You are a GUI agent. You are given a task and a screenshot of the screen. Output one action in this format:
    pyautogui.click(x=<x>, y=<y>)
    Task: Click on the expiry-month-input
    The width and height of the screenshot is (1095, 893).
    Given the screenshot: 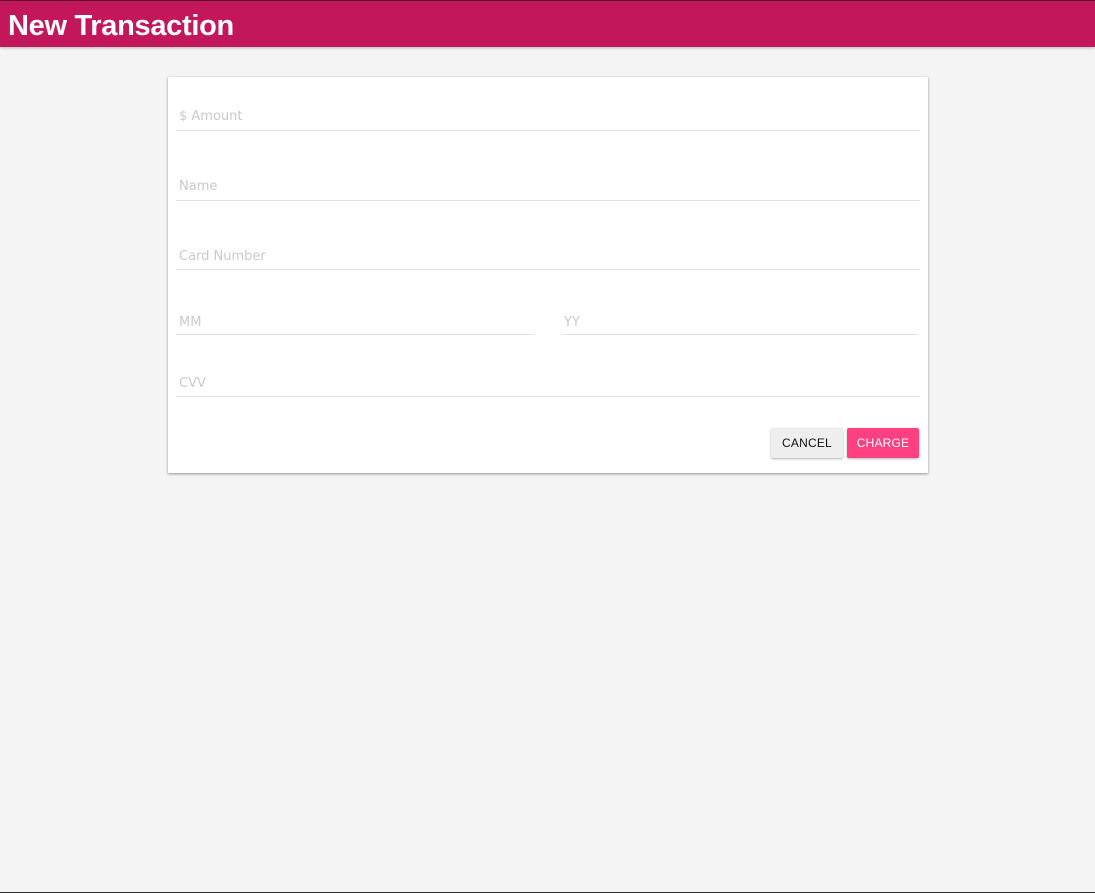 What is the action you would take?
    pyautogui.click(x=355, y=323)
    